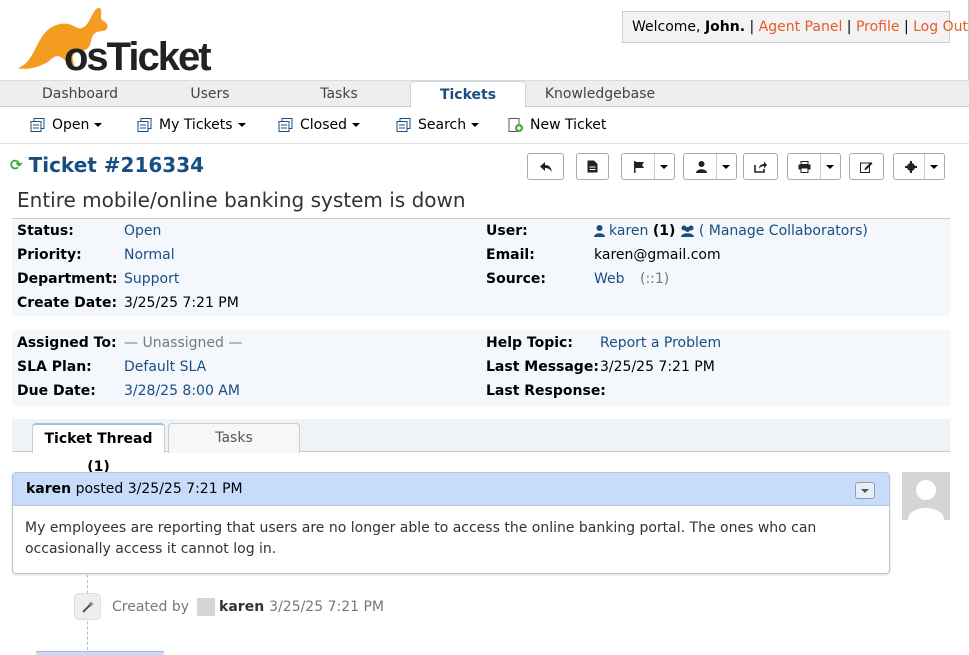 The height and width of the screenshot is (655, 969). What do you see at coordinates (783, 231) in the screenshot?
I see `manage-collaborators-link: ( Manage Collaborators)` at bounding box center [783, 231].